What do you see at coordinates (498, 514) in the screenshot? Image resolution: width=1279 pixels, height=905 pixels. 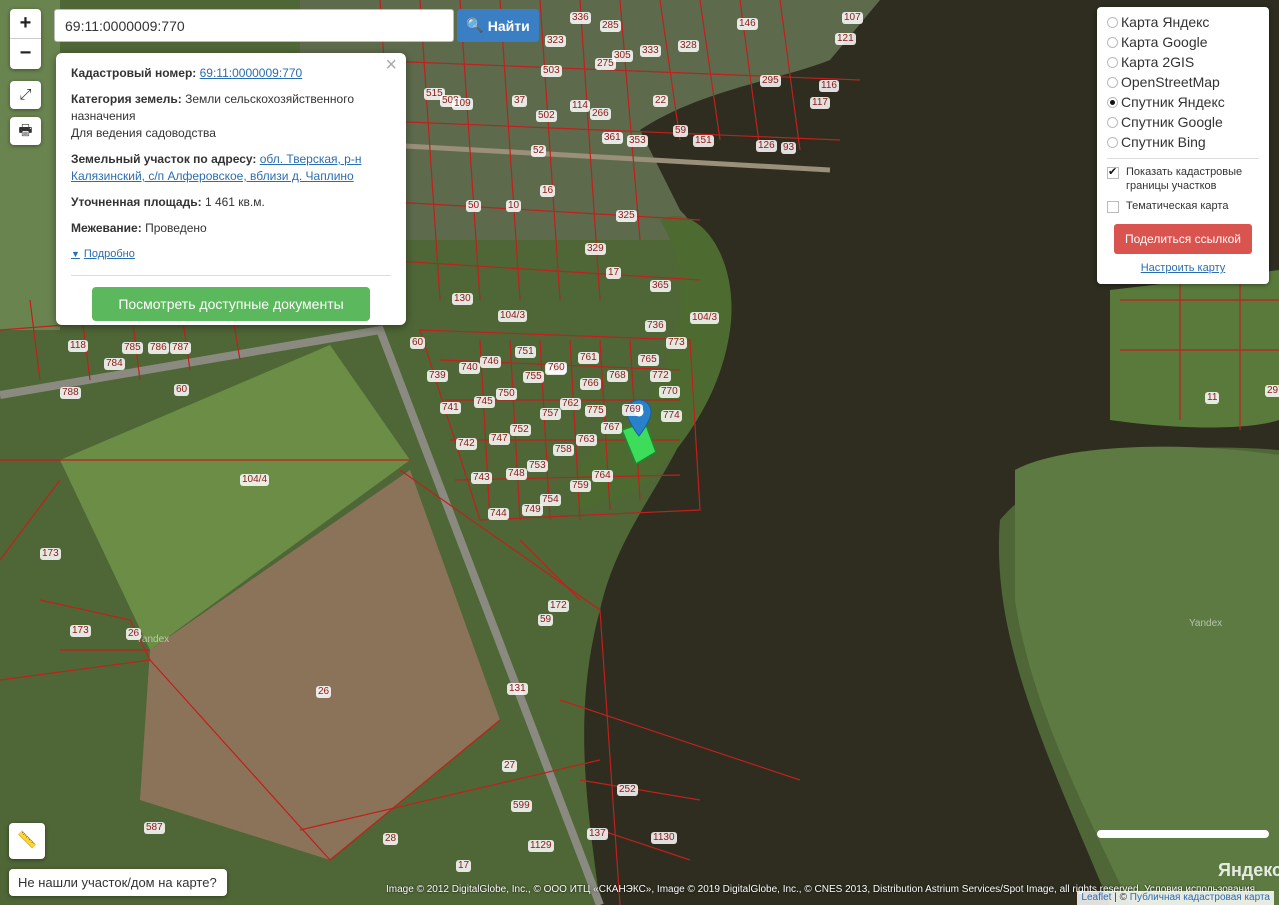 I see `parcel-number-label: 744` at bounding box center [498, 514].